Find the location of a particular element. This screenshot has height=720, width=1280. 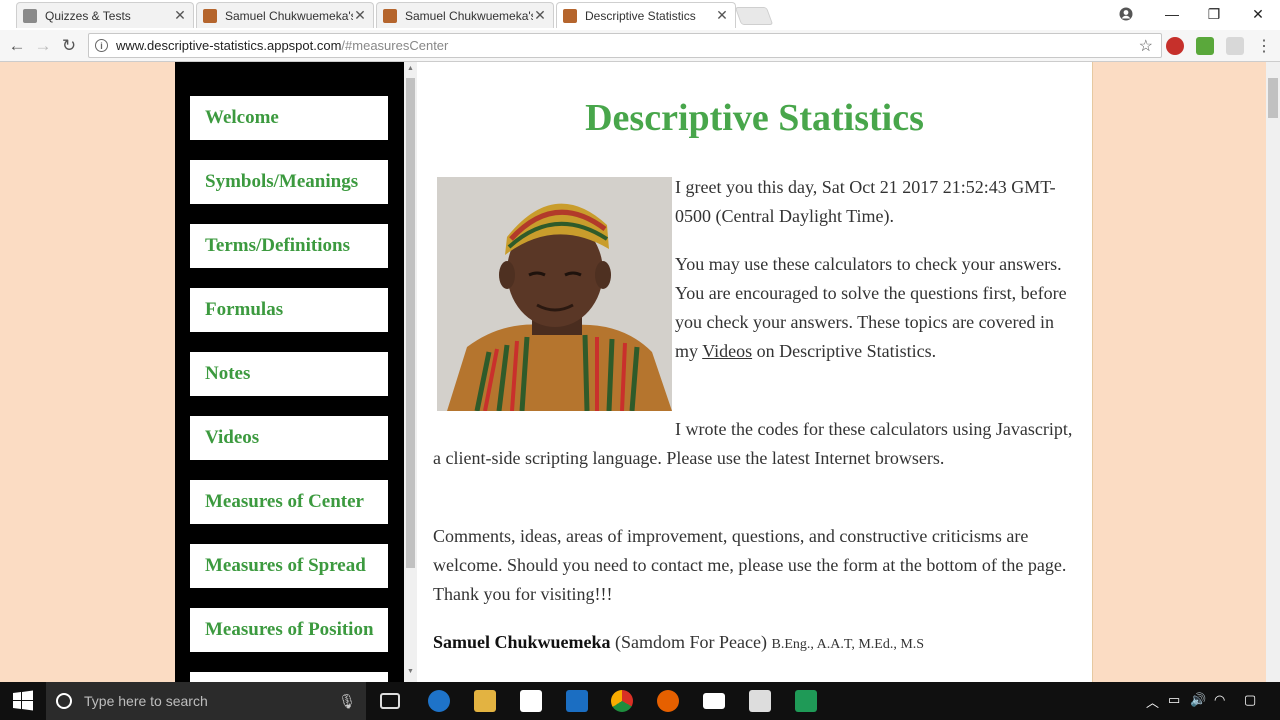

sidebar-item-measures-position: Measures of Position is located at coordinates (289, 630).